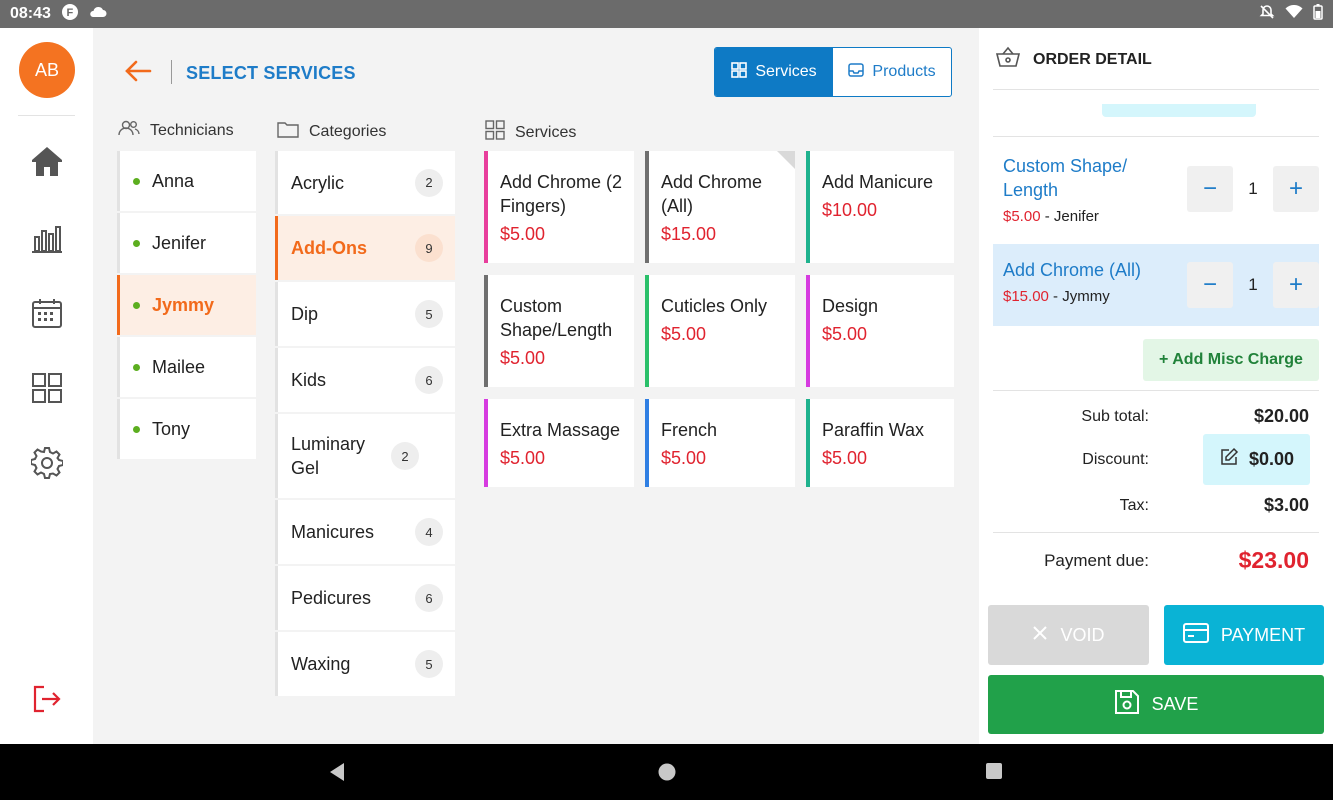 The image size is (1333, 800). I want to click on edit-icon, so click(1229, 459).